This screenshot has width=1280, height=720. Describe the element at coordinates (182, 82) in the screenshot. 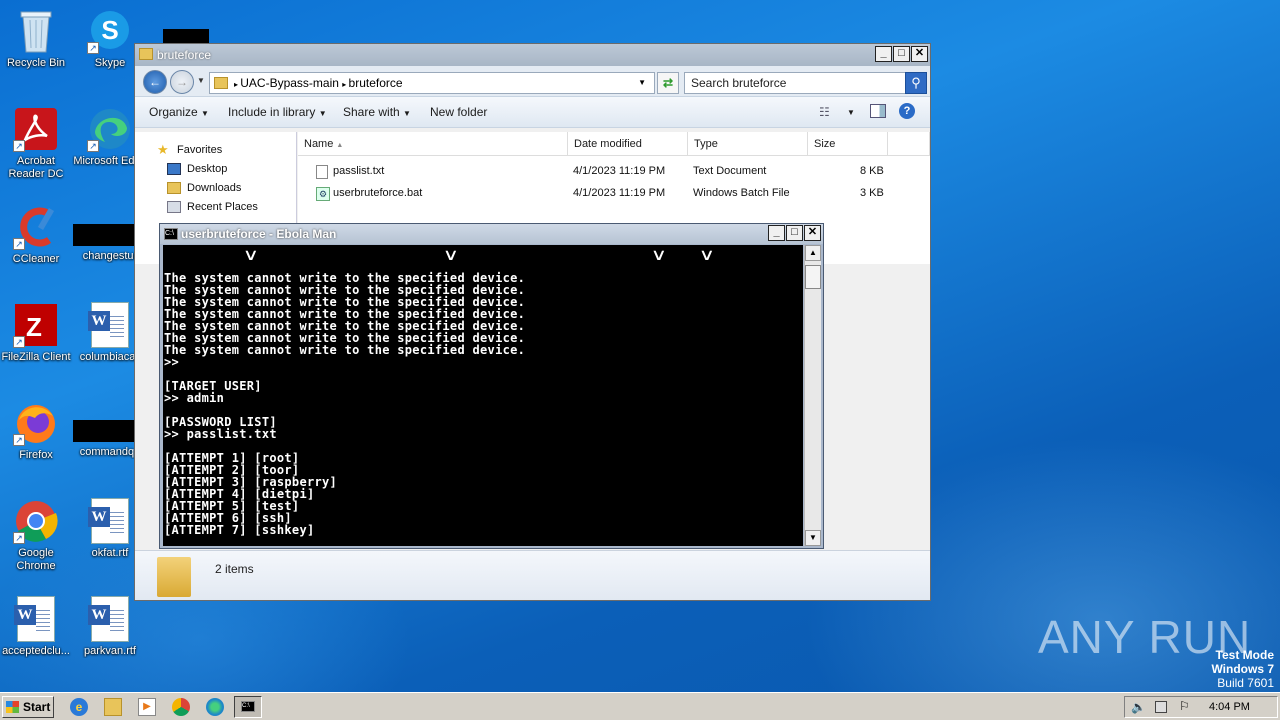

I see `forward-button: →` at that location.